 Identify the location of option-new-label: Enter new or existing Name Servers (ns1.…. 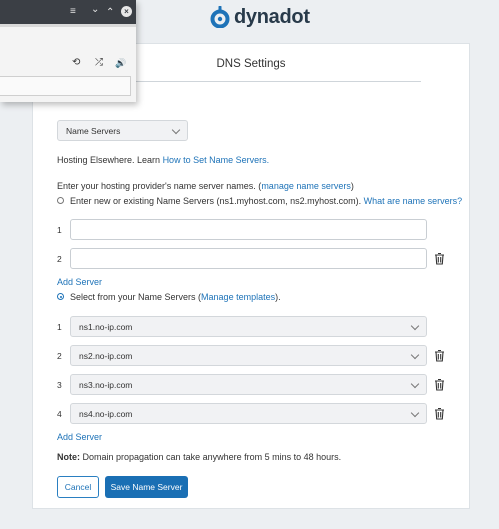
(217, 201).